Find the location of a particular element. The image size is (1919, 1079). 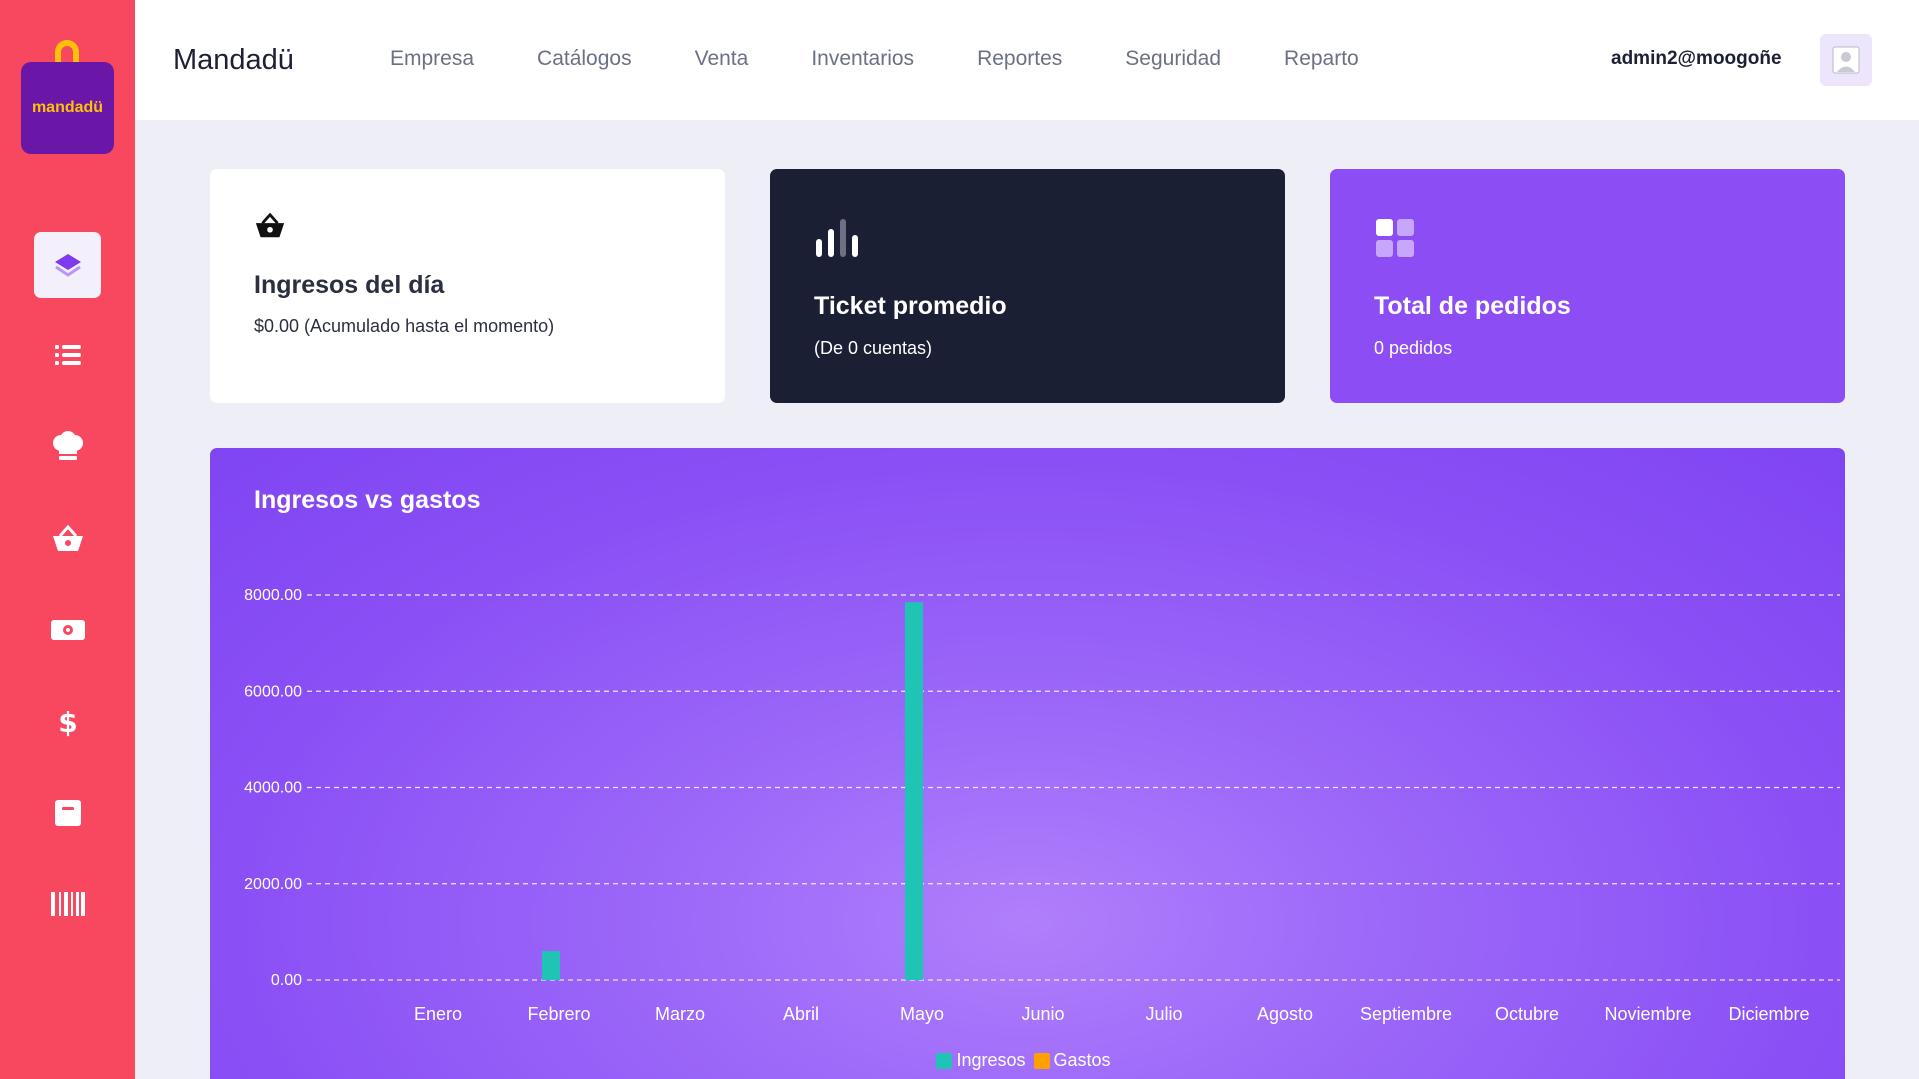

sidebar: mandadü $ is located at coordinates (67, 539).